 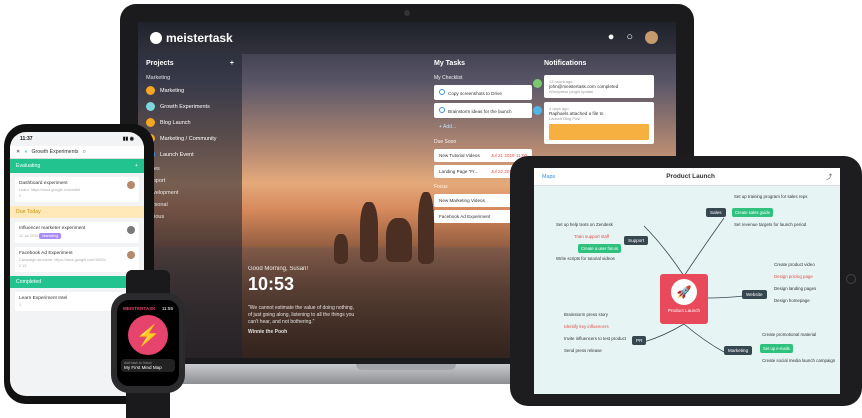 What do you see at coordinates (448, 78) in the screenshot?
I see `checklist-title: My Checklist` at bounding box center [448, 78].